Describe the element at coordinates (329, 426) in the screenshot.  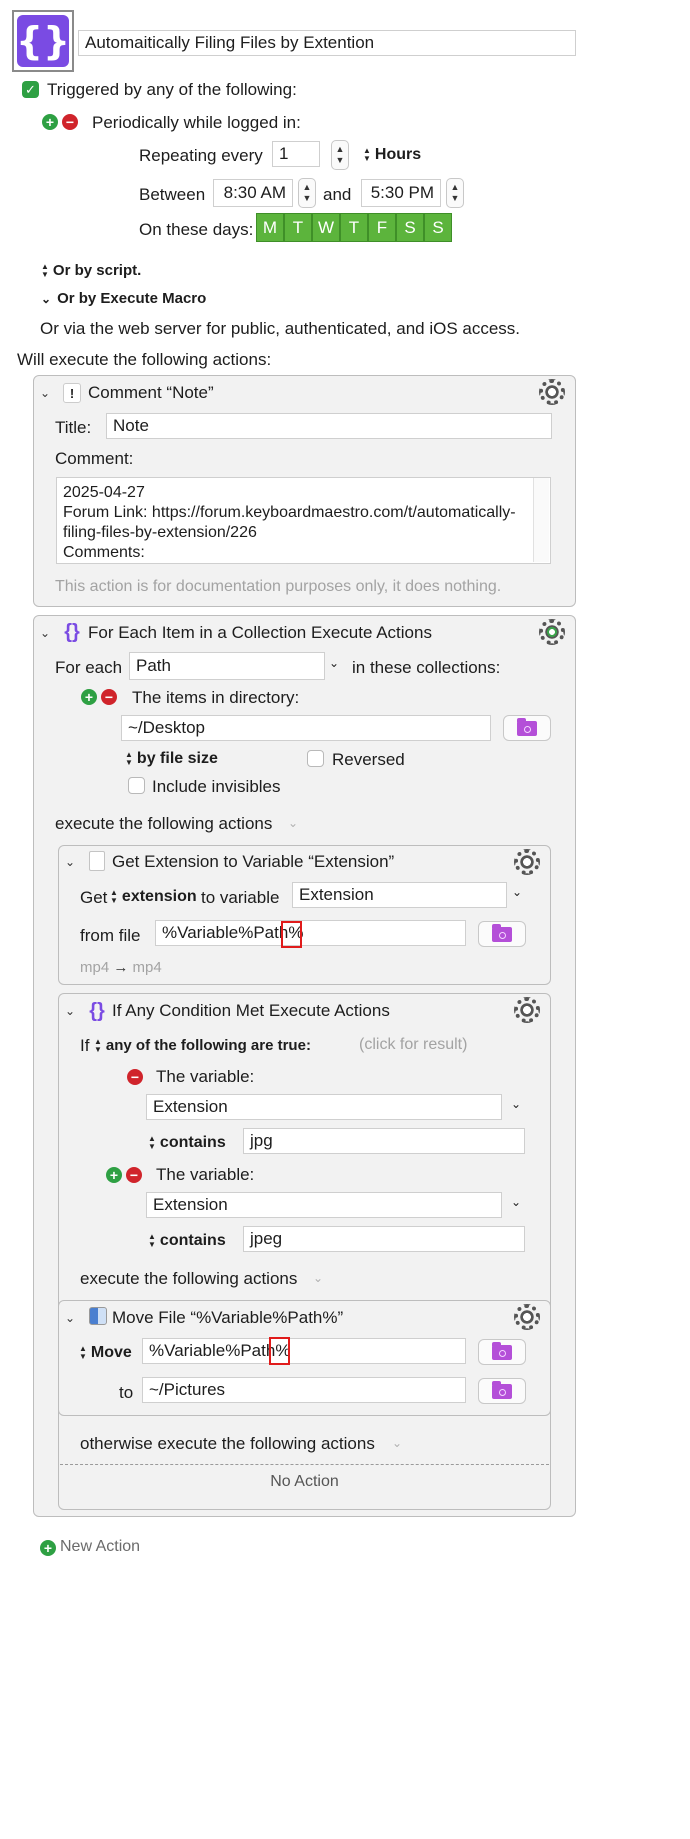
I see `comment-title-field: Note` at that location.